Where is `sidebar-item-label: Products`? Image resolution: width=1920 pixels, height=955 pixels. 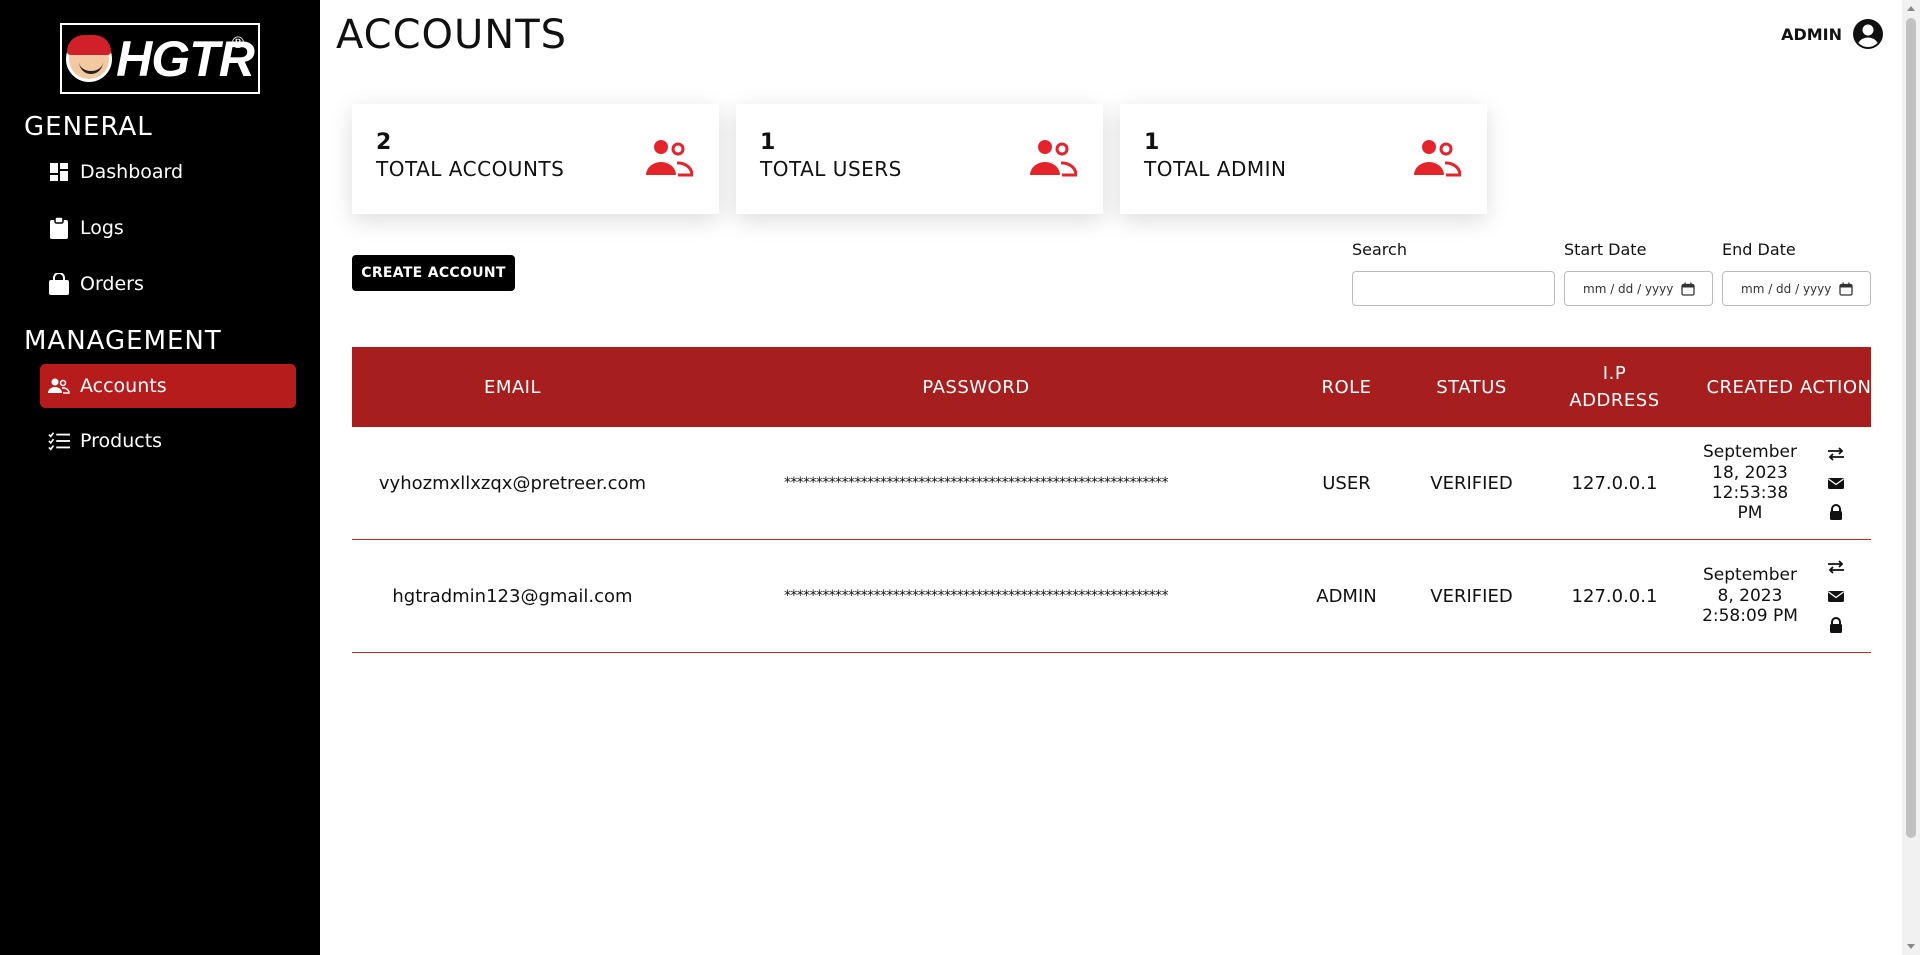 sidebar-item-label: Products is located at coordinates (121, 441).